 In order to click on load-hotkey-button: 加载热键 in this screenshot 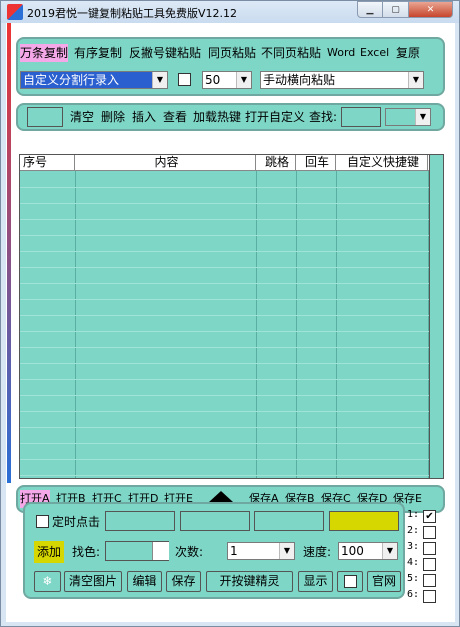, I will do `click(217, 117)`.